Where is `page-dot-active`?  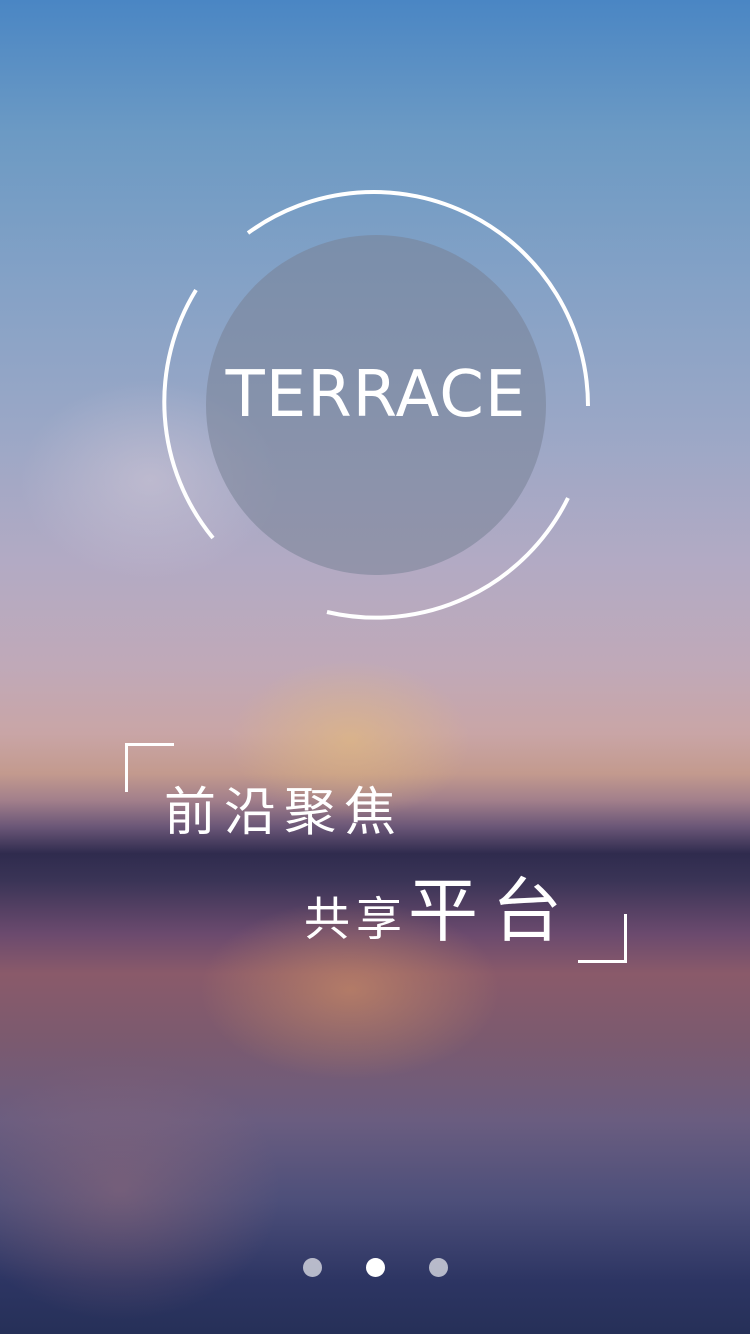
page-dot-active is located at coordinates (375, 1267).